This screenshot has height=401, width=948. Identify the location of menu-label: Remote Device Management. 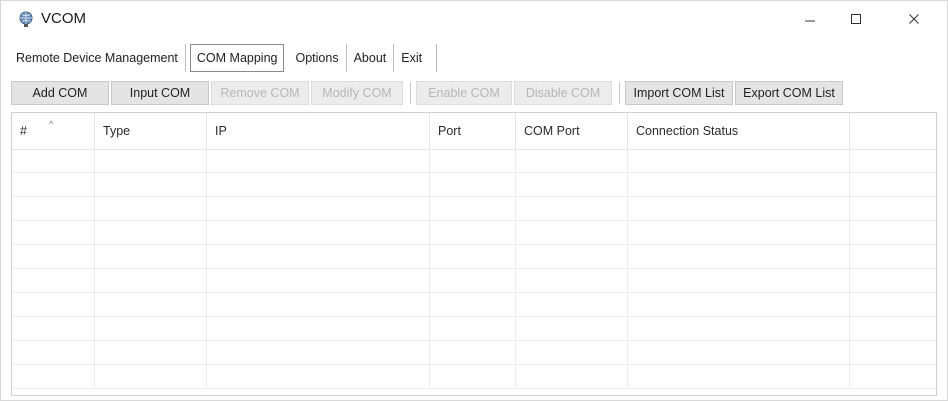
(97, 58).